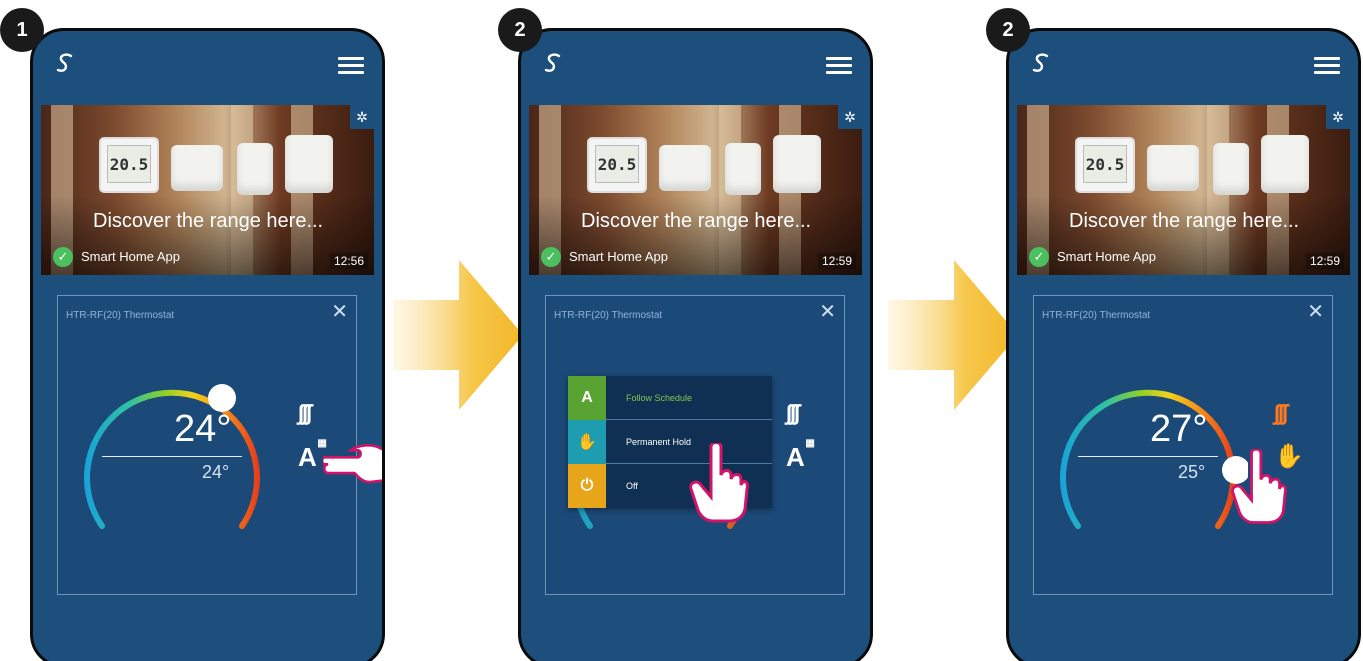  Describe the element at coordinates (1008, 30) in the screenshot. I see `step-badge-3: 2` at that location.